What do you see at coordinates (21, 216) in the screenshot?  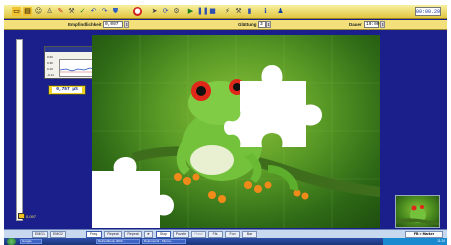 I see `level-slider-handle` at bounding box center [21, 216].